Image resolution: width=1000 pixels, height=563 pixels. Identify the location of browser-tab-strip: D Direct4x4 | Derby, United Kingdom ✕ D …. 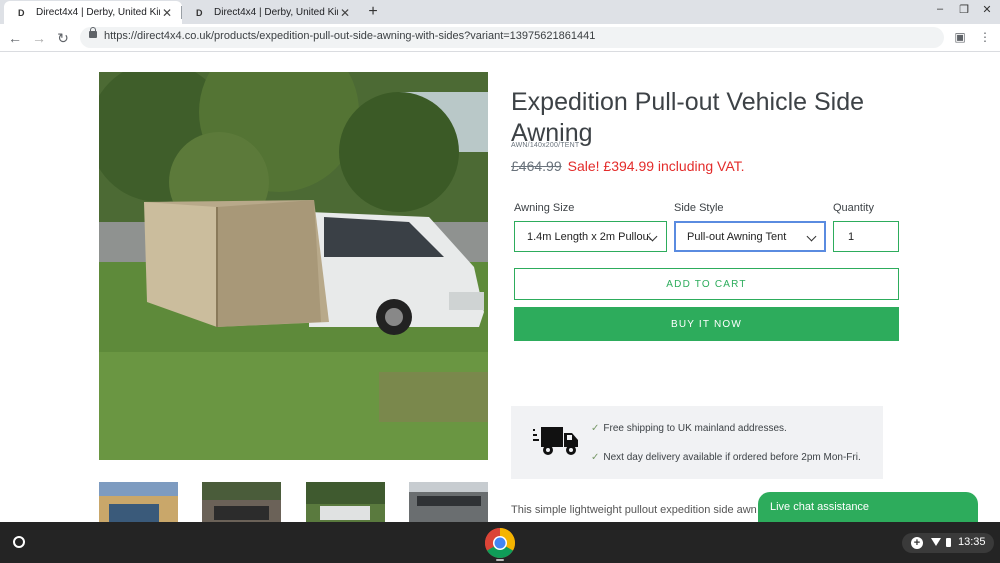
(500, 12).